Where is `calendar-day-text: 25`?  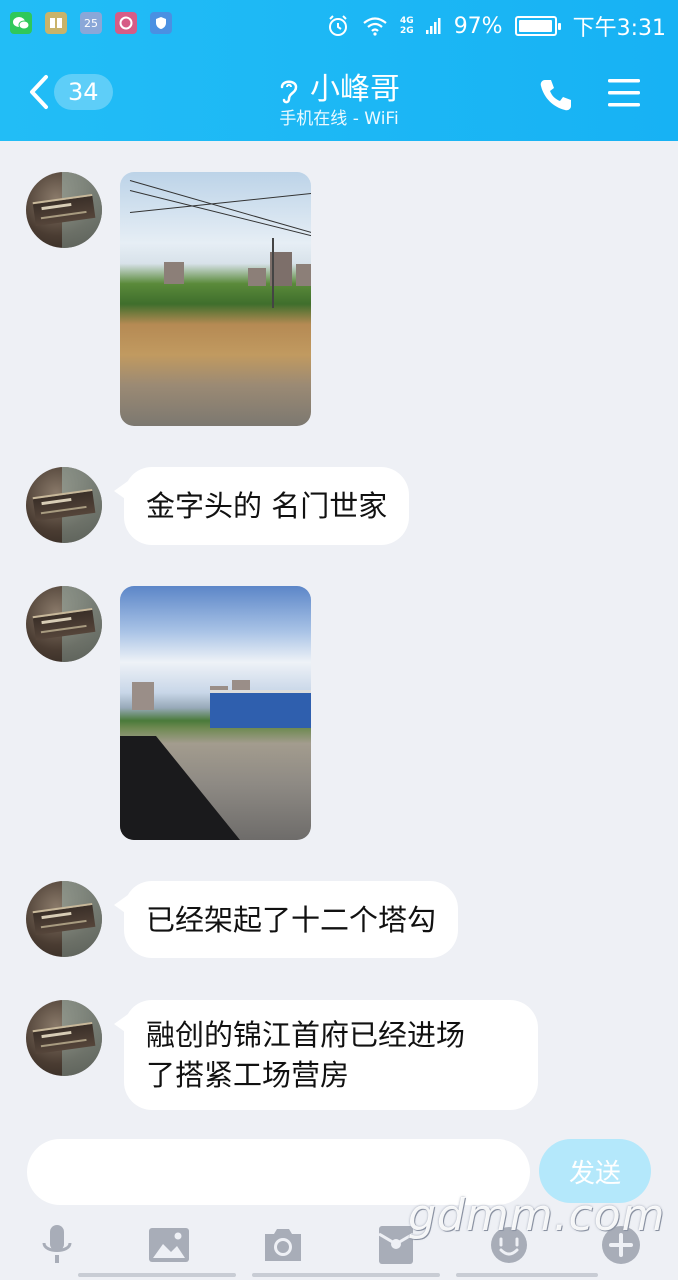 calendar-day-text: 25 is located at coordinates (91, 23).